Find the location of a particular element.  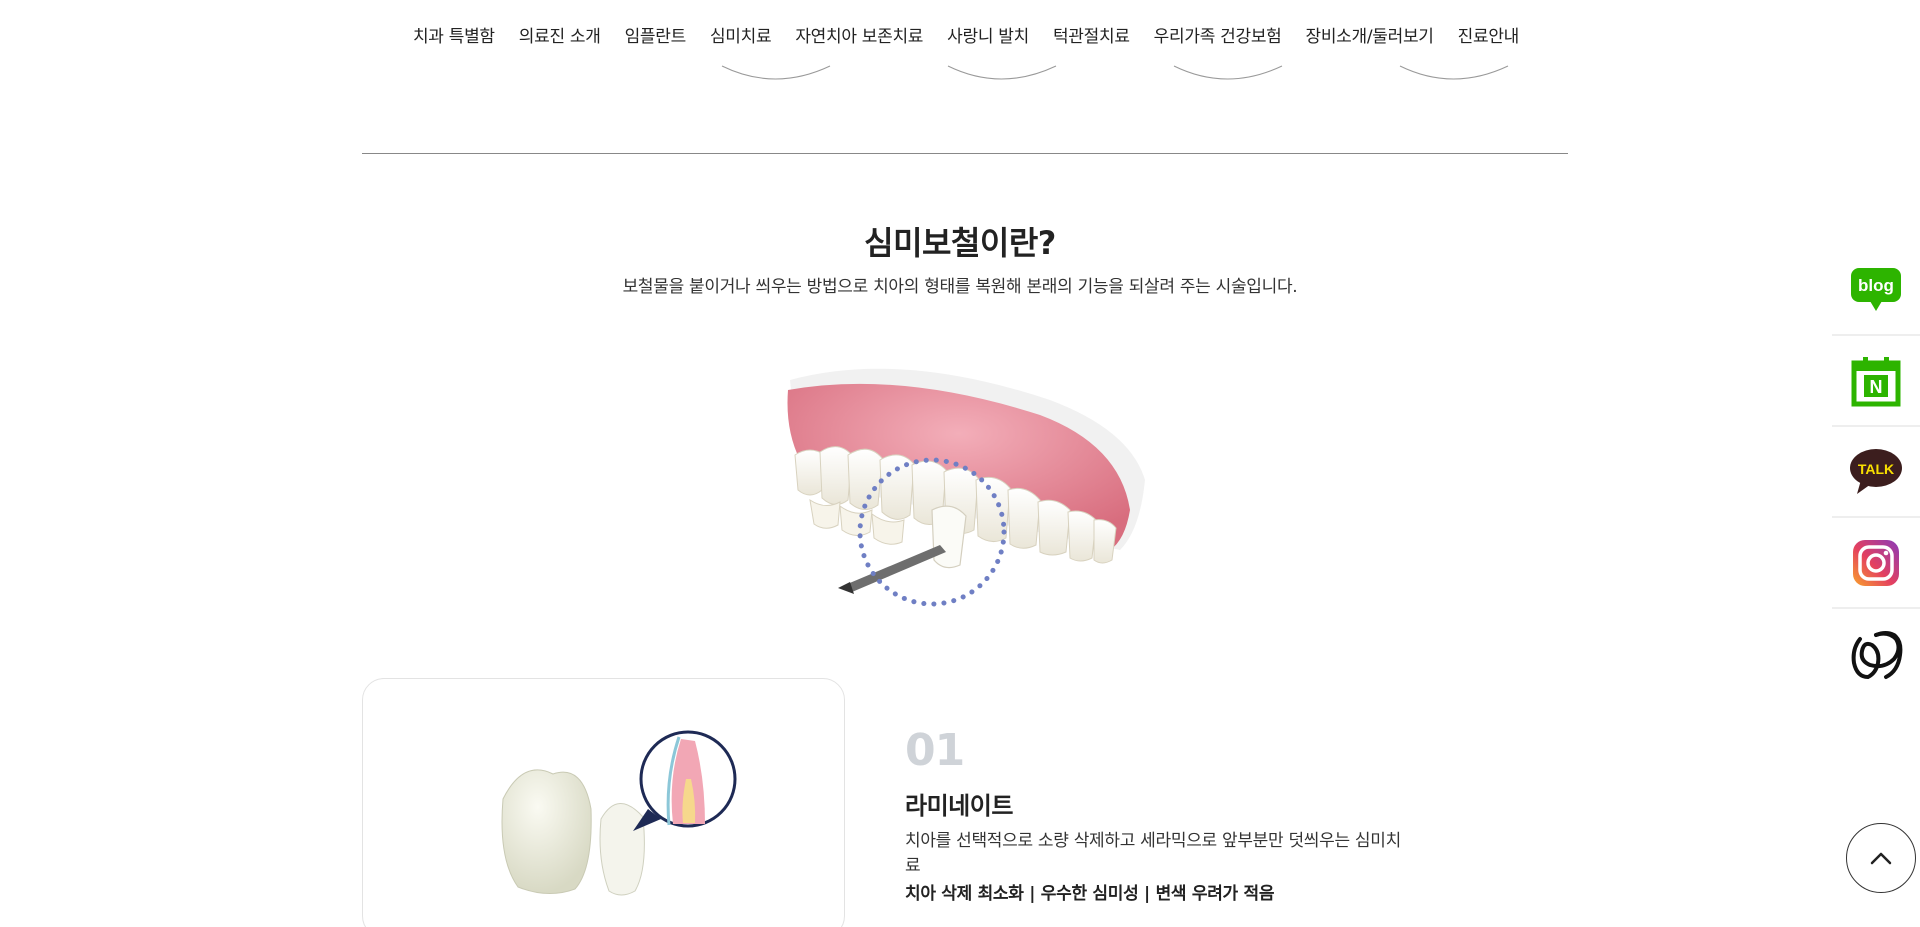

instagram-icon is located at coordinates (1876, 562).